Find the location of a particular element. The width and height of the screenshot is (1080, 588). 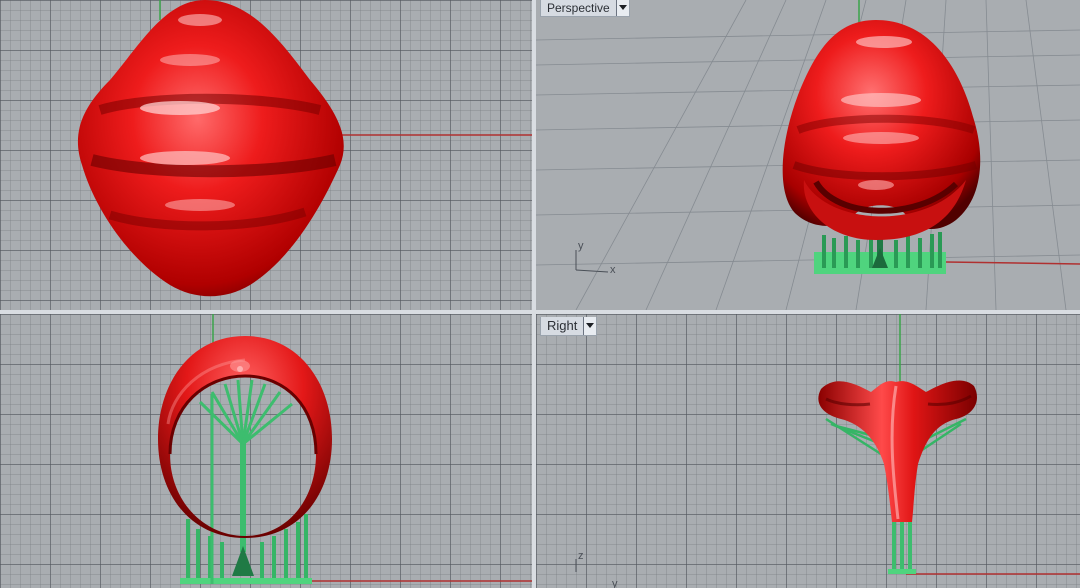

perspective-viewport-tab: Perspective is located at coordinates (585, 8).